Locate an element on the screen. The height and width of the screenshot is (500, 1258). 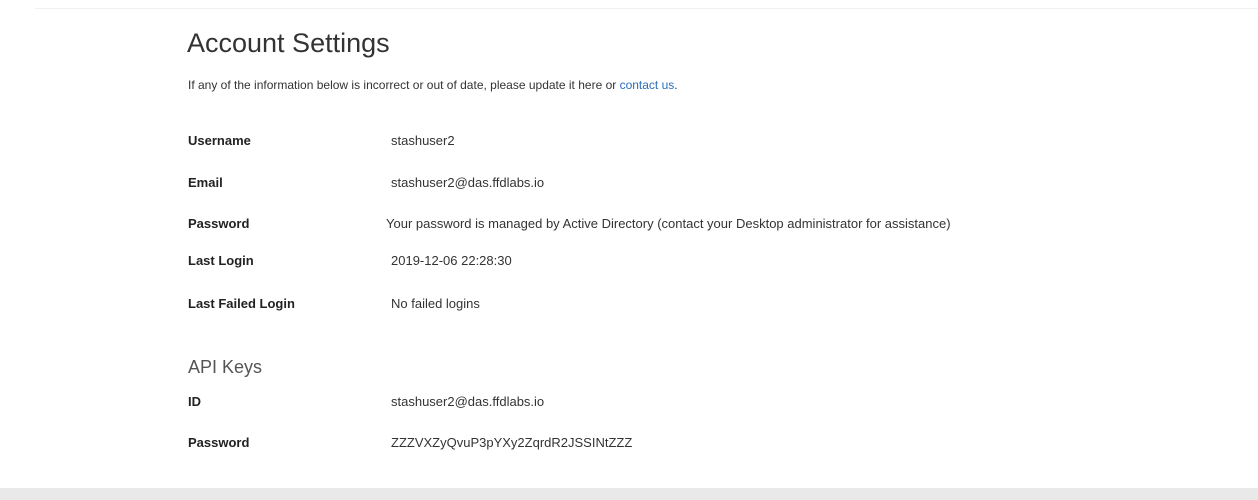
intro-text-end: . is located at coordinates (676, 85).